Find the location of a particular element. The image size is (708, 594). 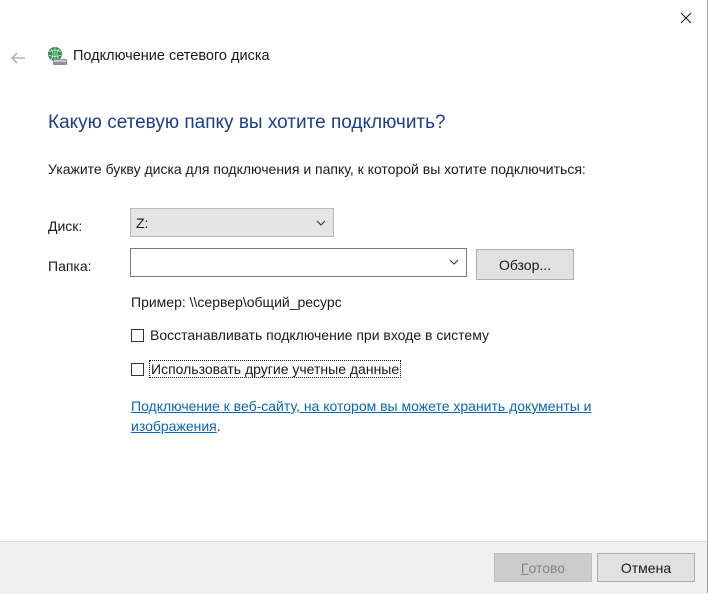

chevron-down-icon is located at coordinates (321, 223).